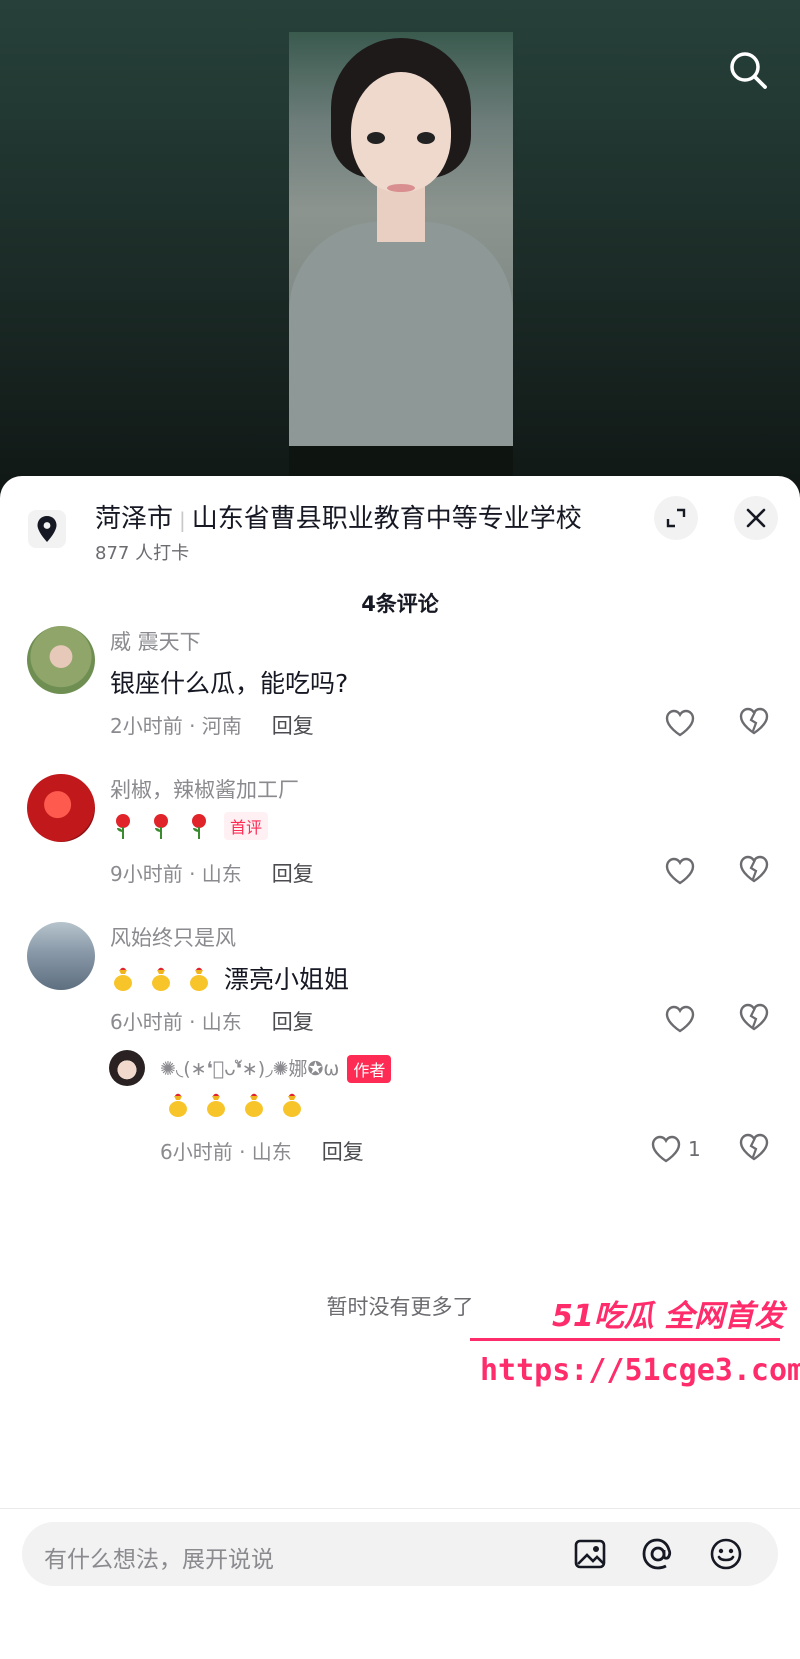 The image size is (800, 1659). Describe the element at coordinates (401, 337) in the screenshot. I see `video-subject-shirt` at that location.